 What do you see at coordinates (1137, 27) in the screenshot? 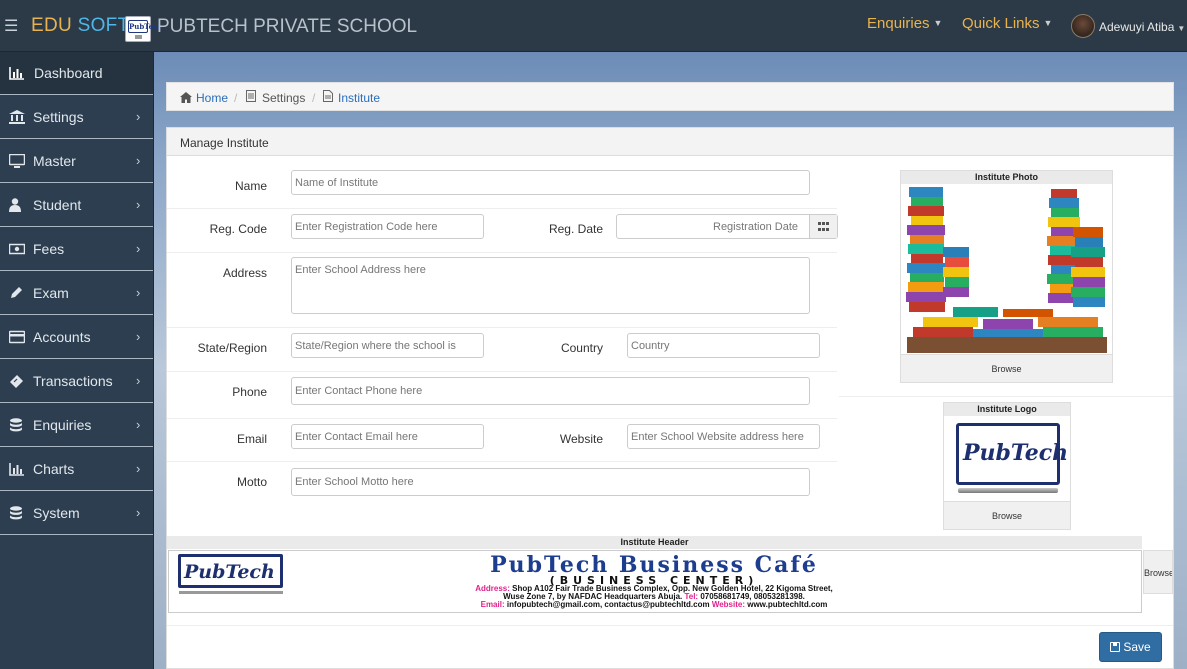
I see `username: Adewuyi Atiba` at bounding box center [1137, 27].